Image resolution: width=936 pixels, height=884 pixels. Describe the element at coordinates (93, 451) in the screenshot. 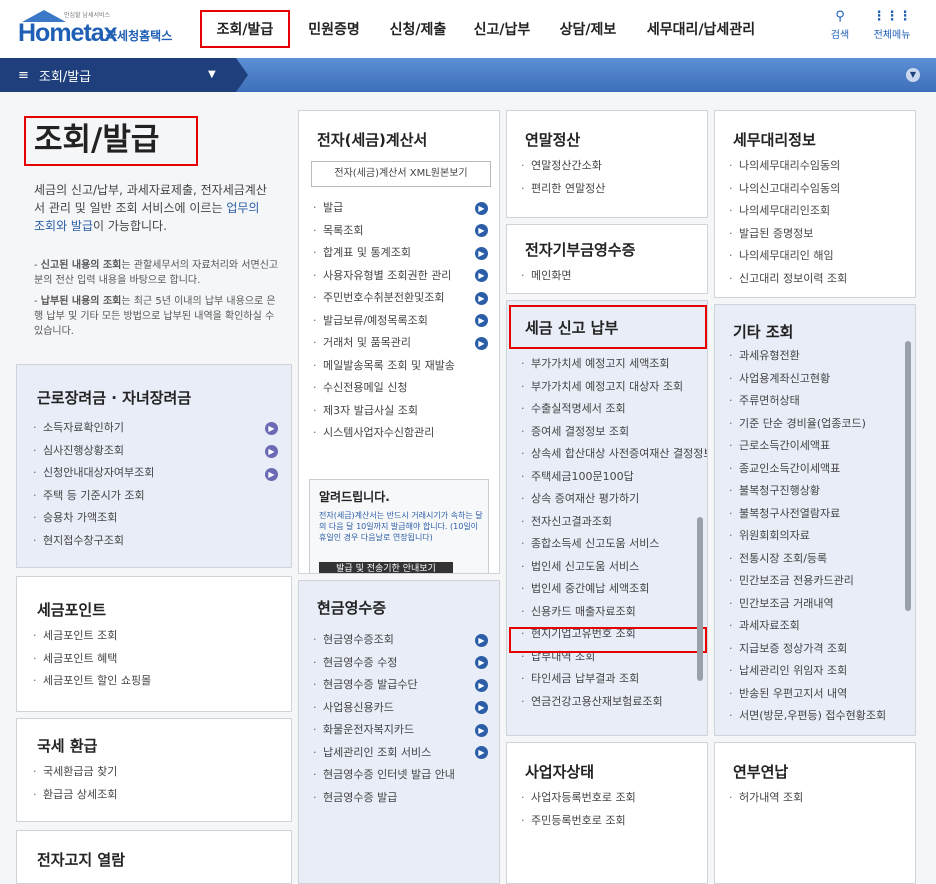

I see `list-item: 심사진행상황조회` at that location.